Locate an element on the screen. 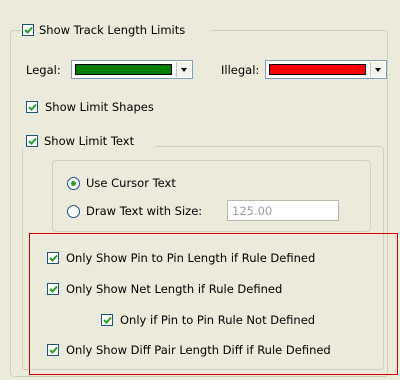  legal-color-picker is located at coordinates (132, 69).